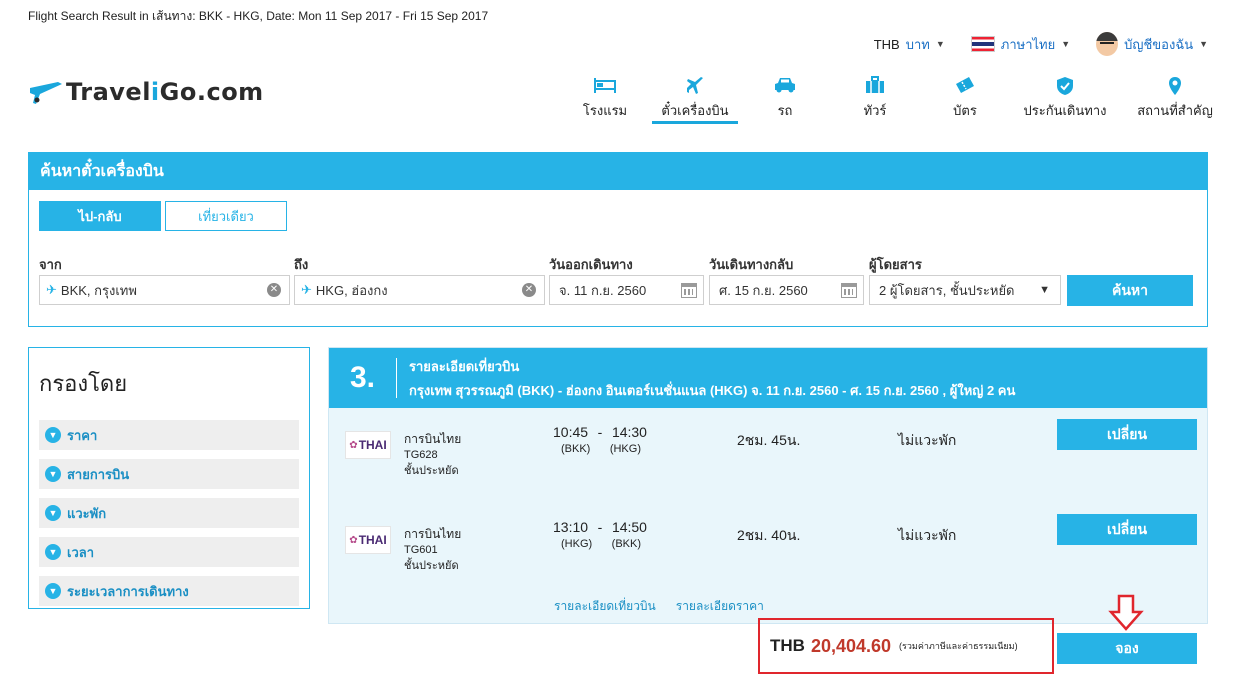 The height and width of the screenshot is (690, 1234). I want to click on flight-times: 13:10 - 14:50 (HKG) (BKK), so click(600, 534).